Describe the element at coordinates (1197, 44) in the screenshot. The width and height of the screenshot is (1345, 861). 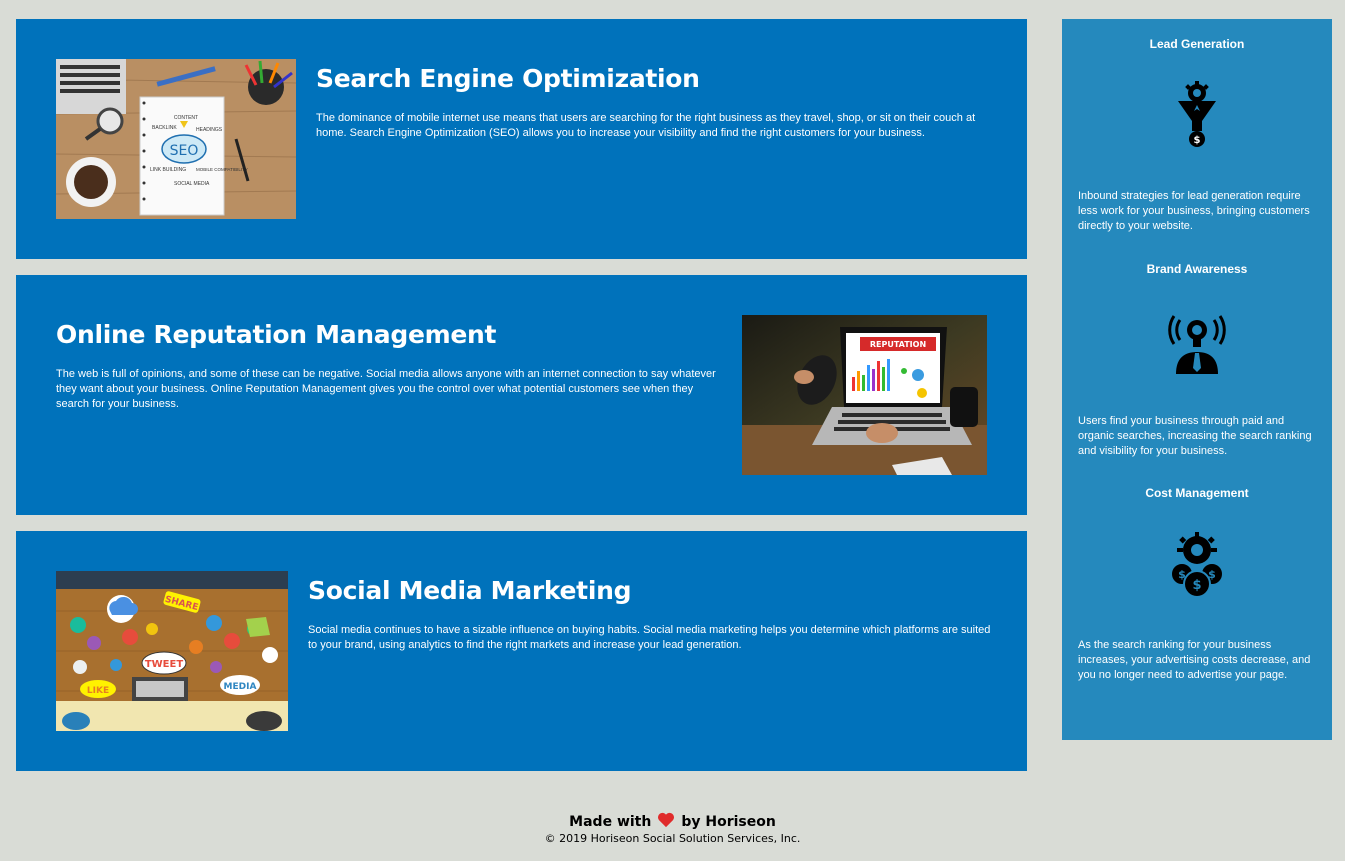
I see `benefit-title: Lead Generation` at that location.